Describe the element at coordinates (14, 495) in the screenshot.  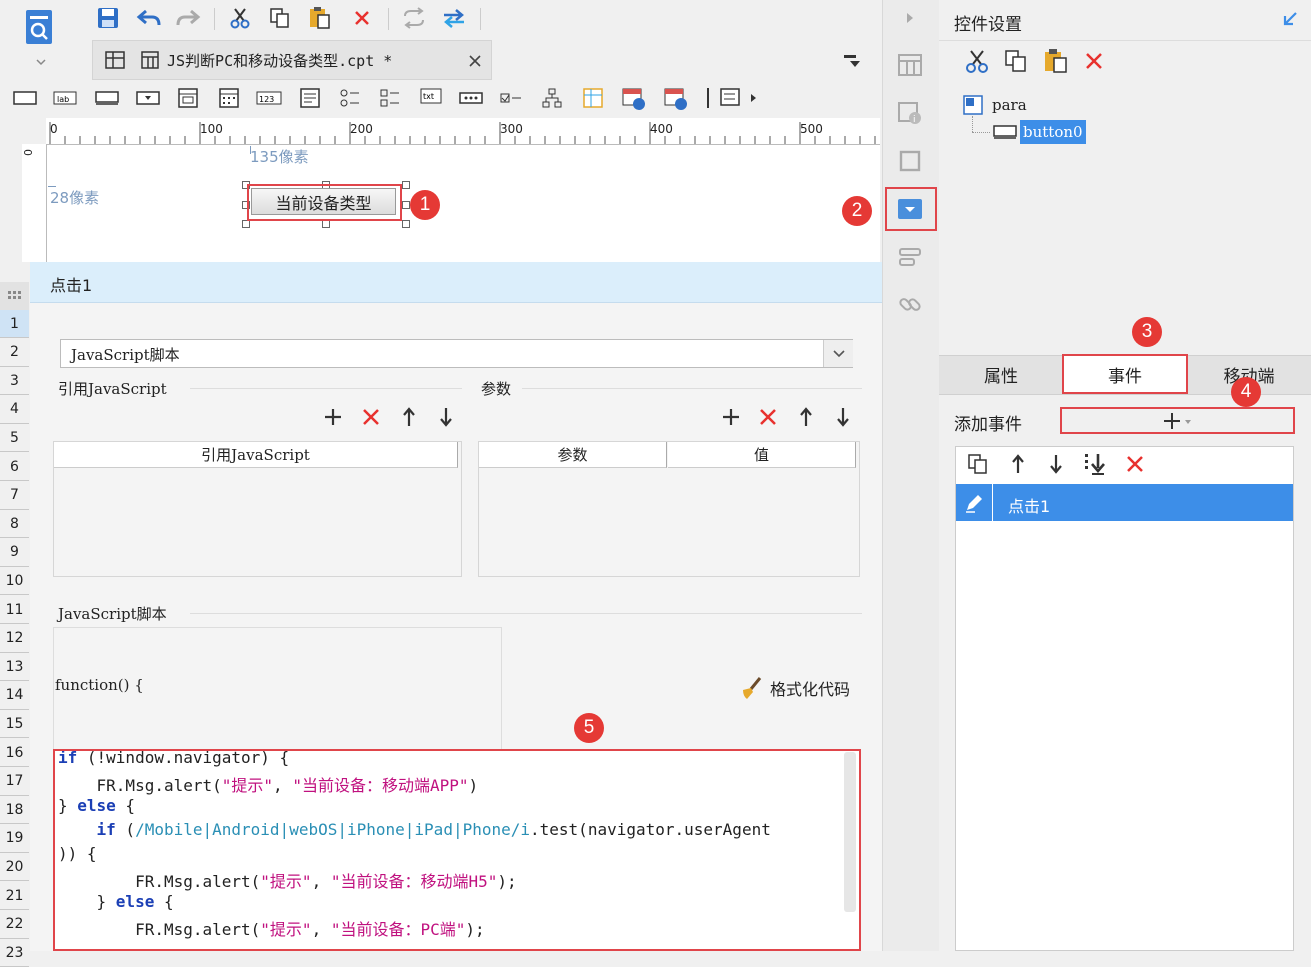
I see `row-header: 7` at that location.